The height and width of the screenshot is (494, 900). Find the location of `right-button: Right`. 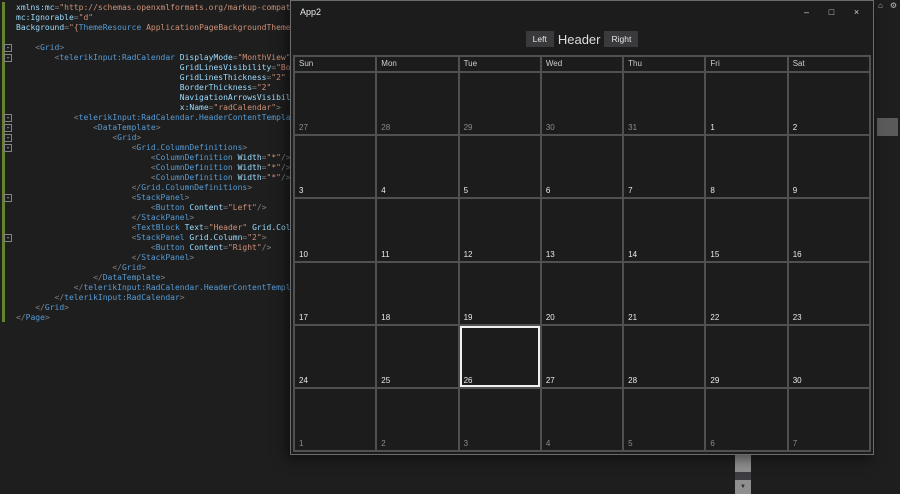

right-button: Right is located at coordinates (621, 39).